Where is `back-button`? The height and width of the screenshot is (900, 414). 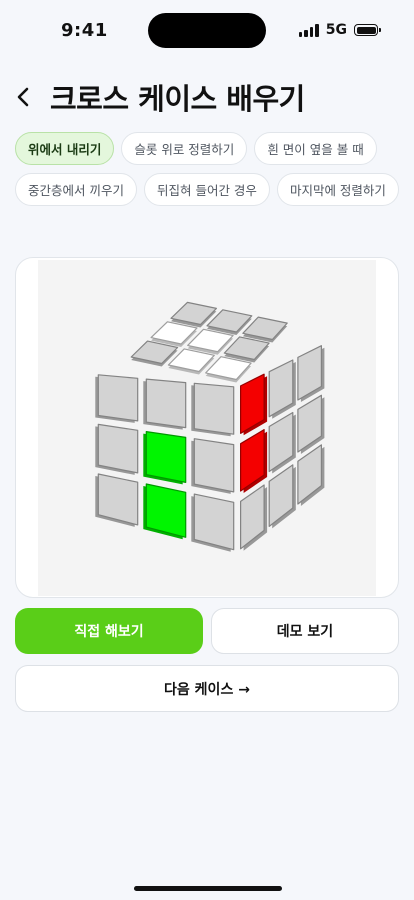 back-button is located at coordinates (27, 97).